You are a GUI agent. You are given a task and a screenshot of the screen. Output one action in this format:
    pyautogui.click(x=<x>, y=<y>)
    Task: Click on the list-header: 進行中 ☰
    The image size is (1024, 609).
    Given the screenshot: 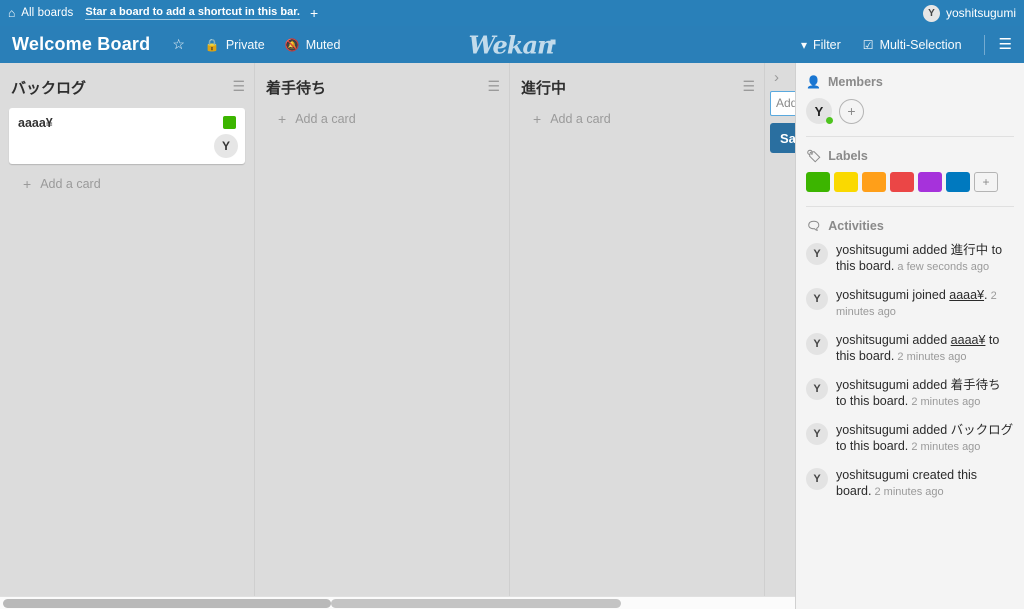 What is the action you would take?
    pyautogui.click(x=637, y=85)
    